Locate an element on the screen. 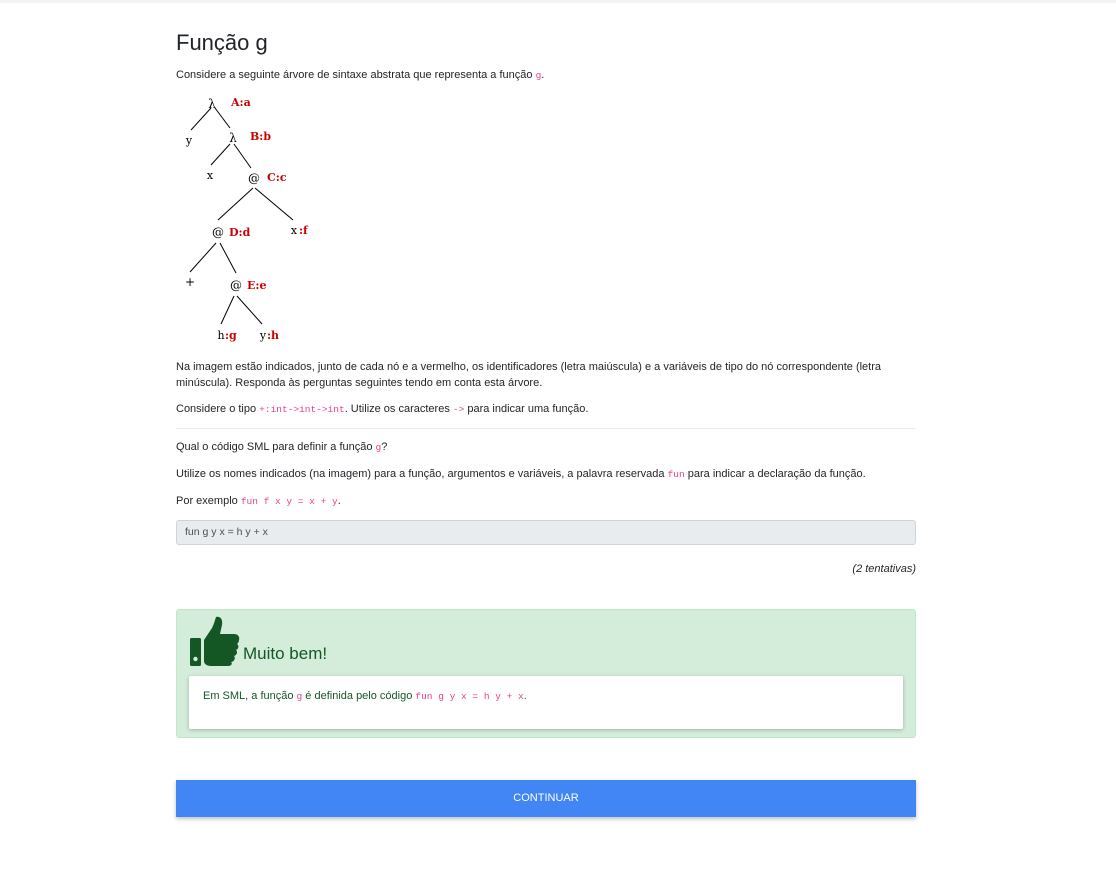 The width and height of the screenshot is (1116, 875). node-label-E: E:e is located at coordinates (256, 285).